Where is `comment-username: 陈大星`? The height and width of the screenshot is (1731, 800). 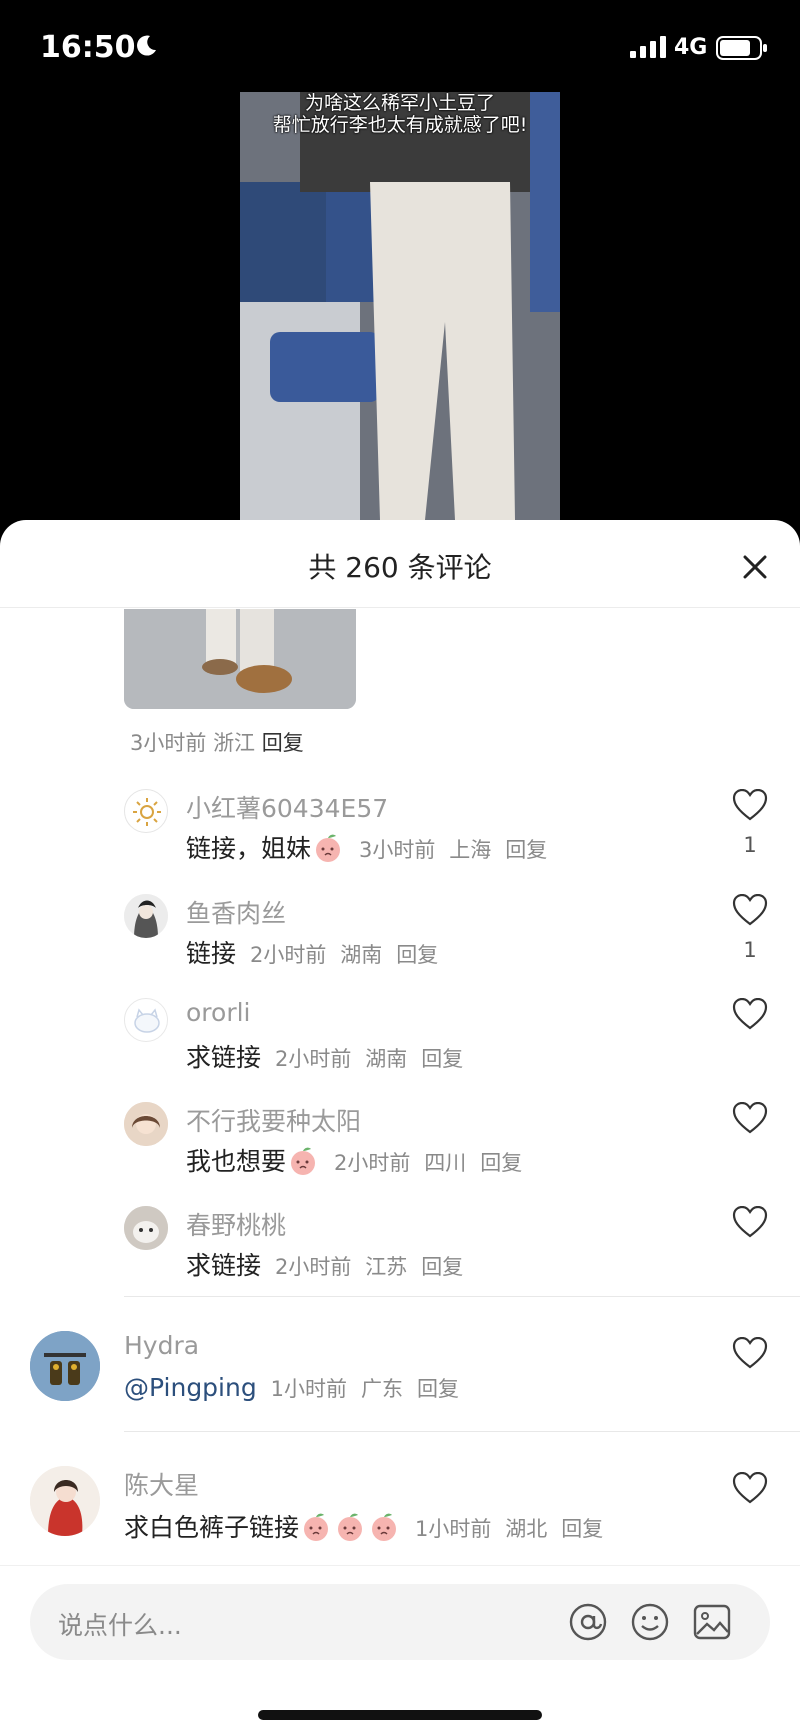 comment-username: 陈大星 is located at coordinates (161, 1484).